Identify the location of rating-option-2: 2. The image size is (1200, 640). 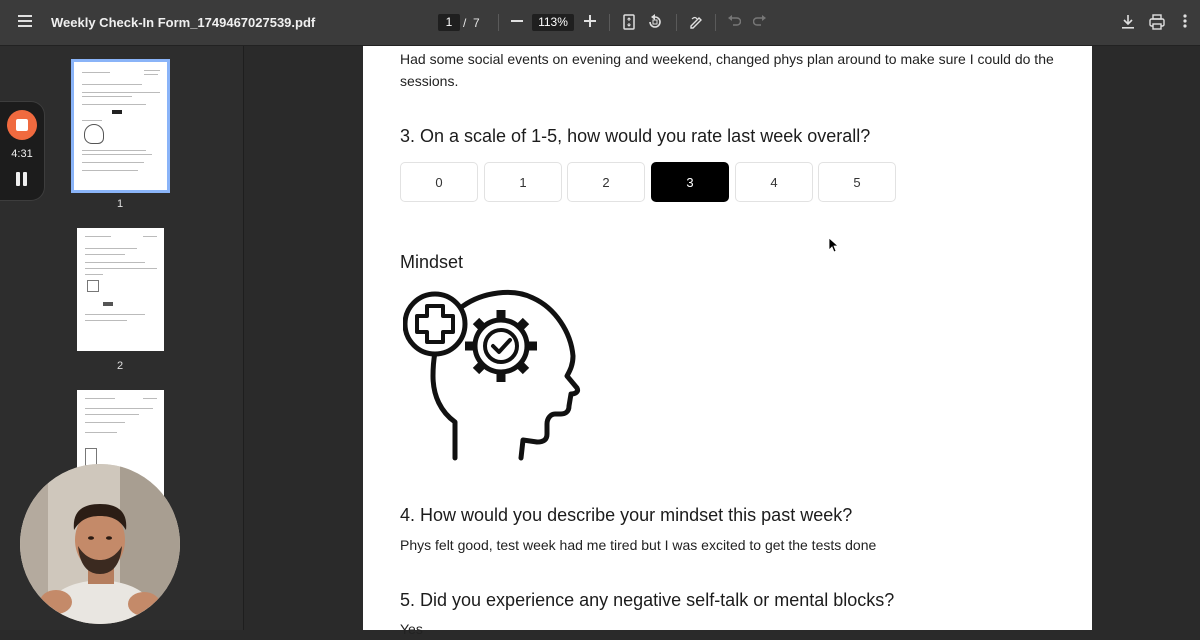
(606, 182).